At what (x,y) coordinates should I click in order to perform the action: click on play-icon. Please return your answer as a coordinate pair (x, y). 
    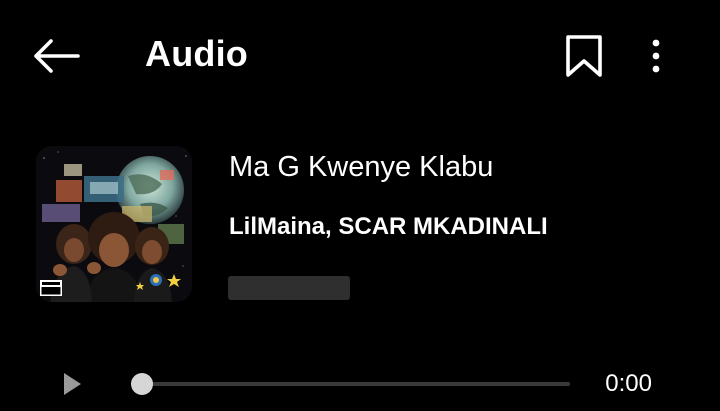
    Looking at the image, I should click on (72, 384).